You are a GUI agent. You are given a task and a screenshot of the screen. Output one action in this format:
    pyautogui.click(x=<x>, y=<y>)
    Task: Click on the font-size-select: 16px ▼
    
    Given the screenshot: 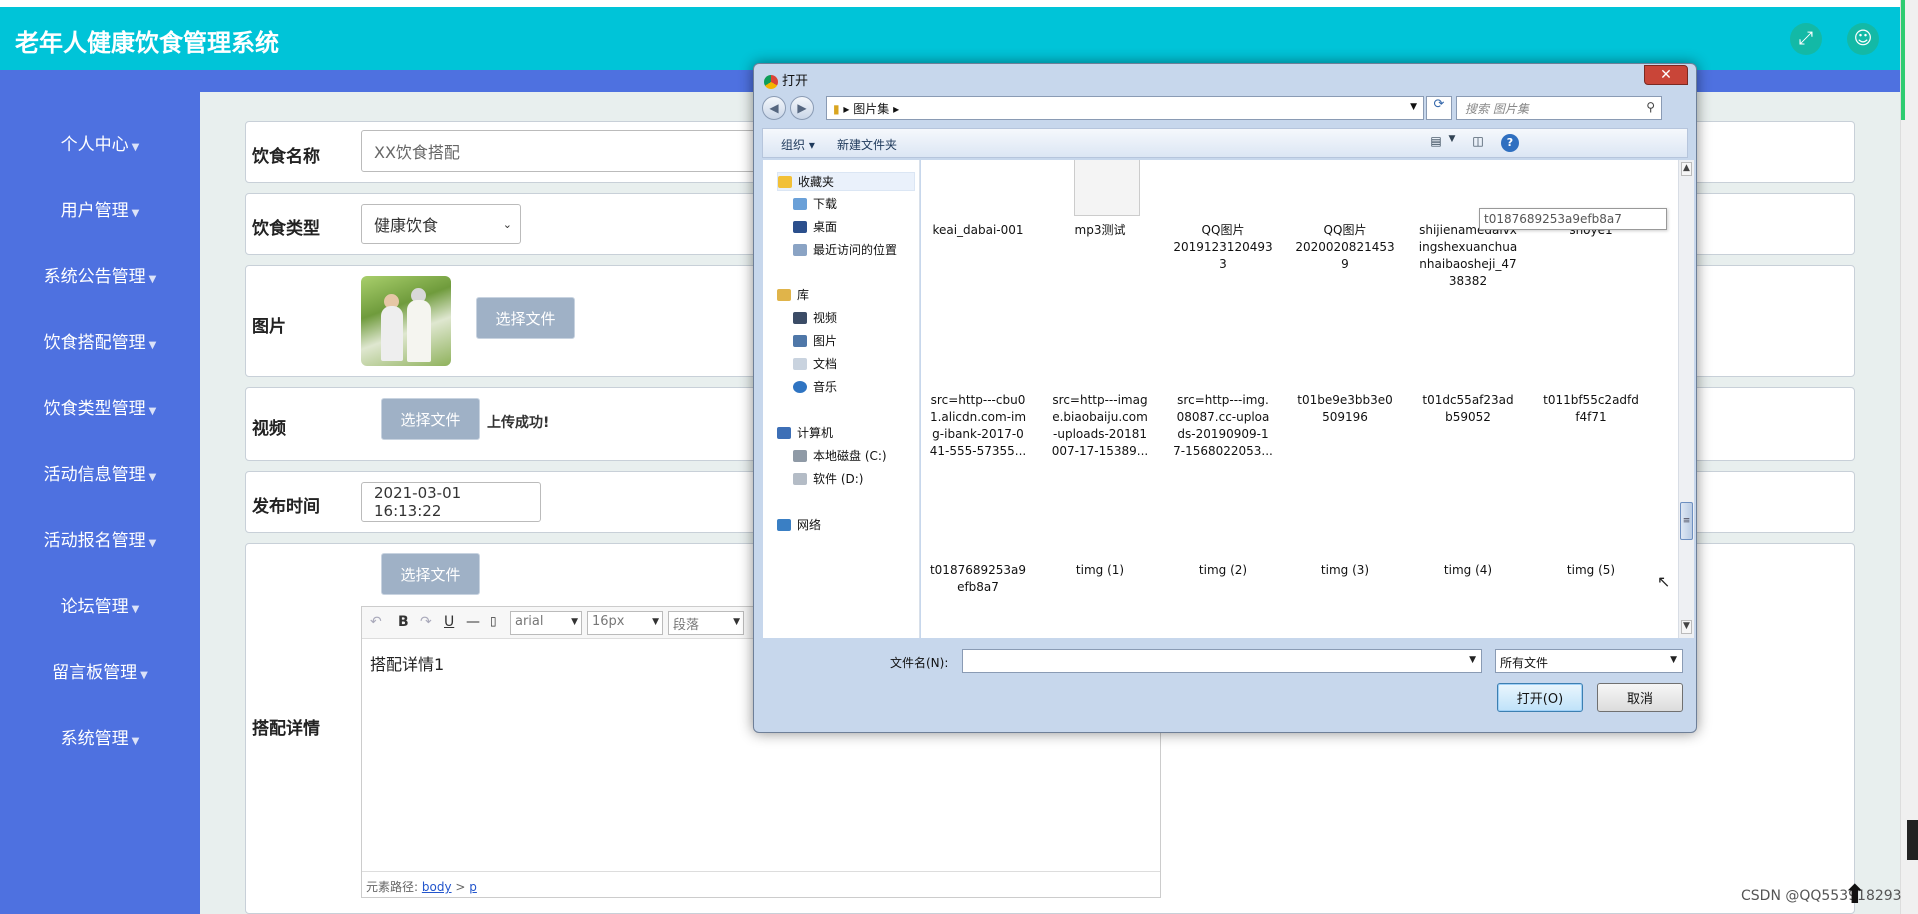 What is the action you would take?
    pyautogui.click(x=625, y=623)
    